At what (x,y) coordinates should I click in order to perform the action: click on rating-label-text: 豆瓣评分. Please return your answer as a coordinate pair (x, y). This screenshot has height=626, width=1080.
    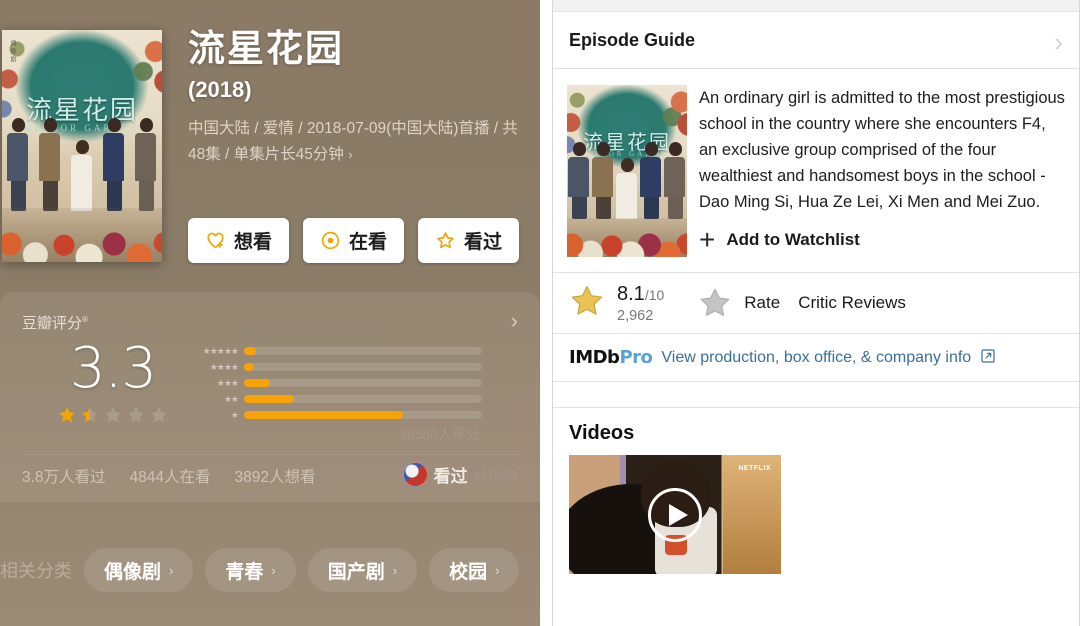
    Looking at the image, I should click on (52, 323).